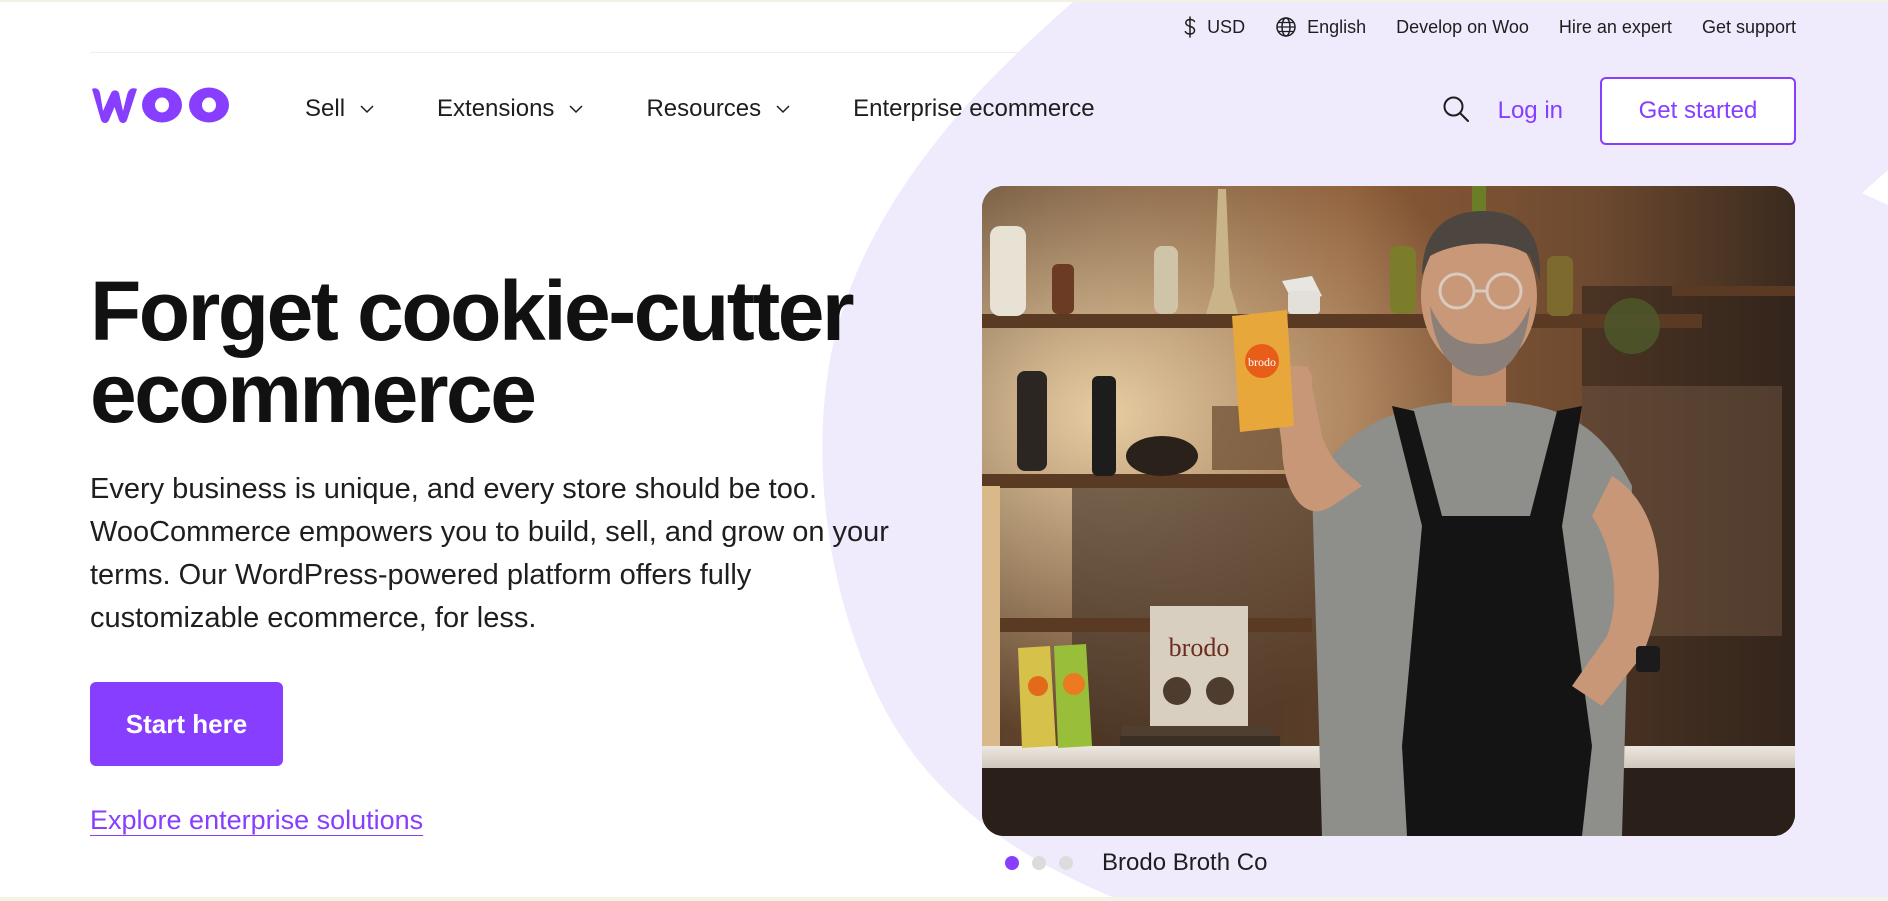 This screenshot has width=1888, height=901. Describe the element at coordinates (1199, 647) in the screenshot. I see `image-book-text: brodo` at that location.